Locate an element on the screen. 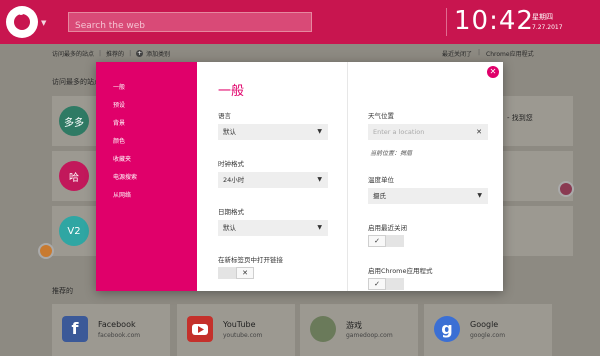 This screenshot has height=356, width=600. tile-avatar: V2 is located at coordinates (74, 231).